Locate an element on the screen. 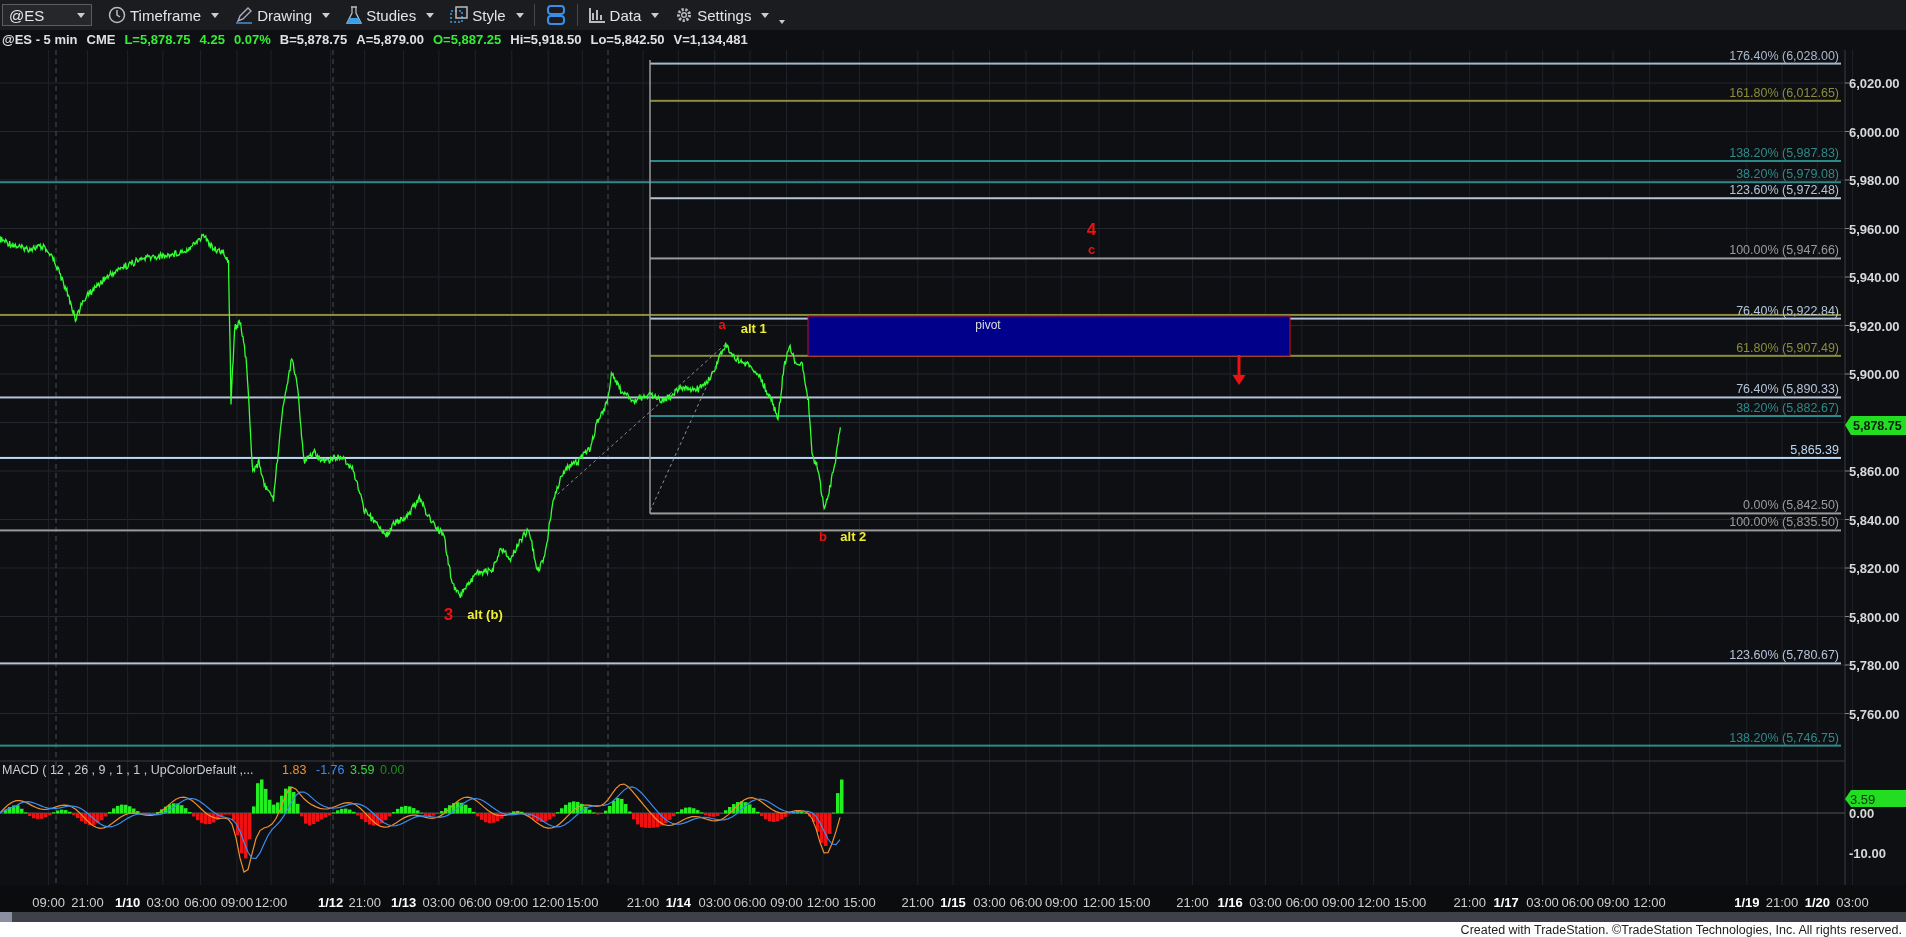  level-label: 176.40% (6,028.00) is located at coordinates (1784, 55).